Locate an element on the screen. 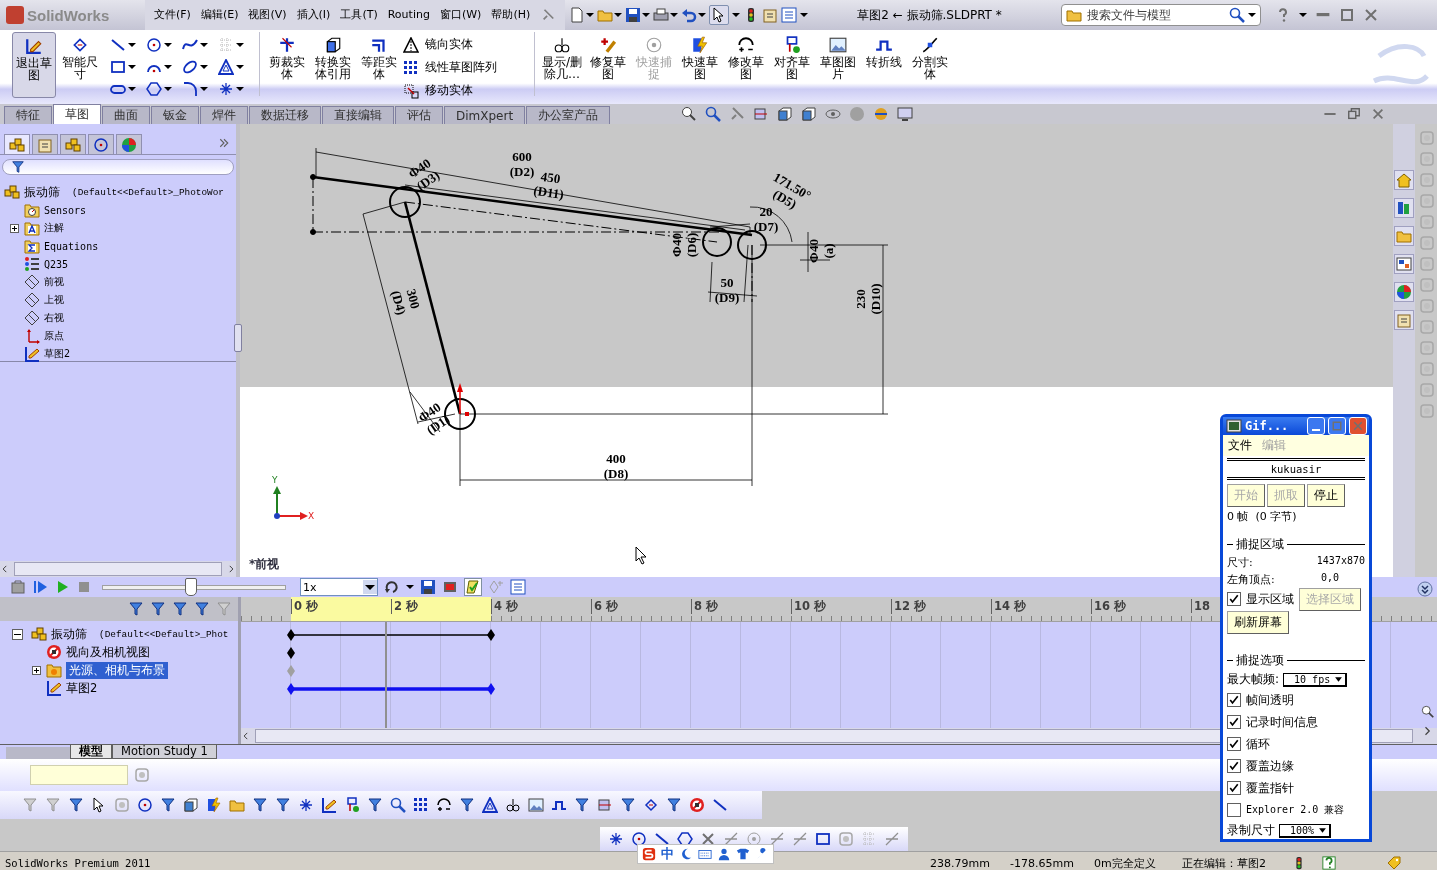 This screenshot has width=1437, height=870. tree-item: 光源、相机与布景 is located at coordinates (117, 670).